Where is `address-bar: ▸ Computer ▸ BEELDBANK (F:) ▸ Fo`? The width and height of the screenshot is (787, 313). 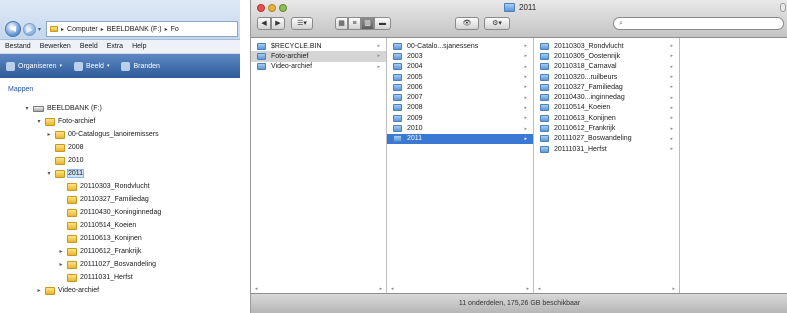
address-bar: ▸ Computer ▸ BEELDBANK (F:) ▸ Fo is located at coordinates (142, 29).